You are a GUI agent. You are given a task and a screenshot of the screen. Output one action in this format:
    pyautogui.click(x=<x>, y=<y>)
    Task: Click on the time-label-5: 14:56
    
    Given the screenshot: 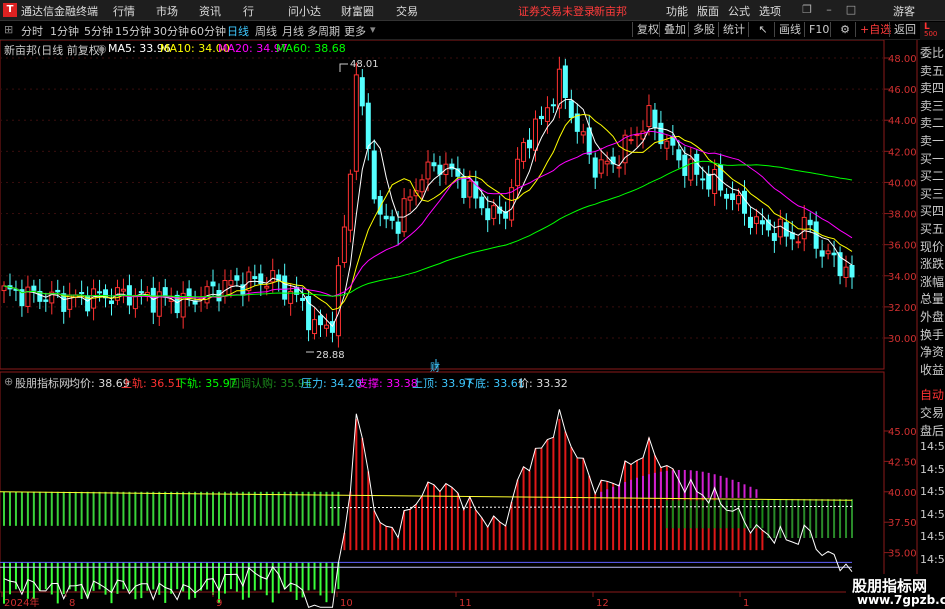 What is the action you would take?
    pyautogui.click(x=932, y=559)
    